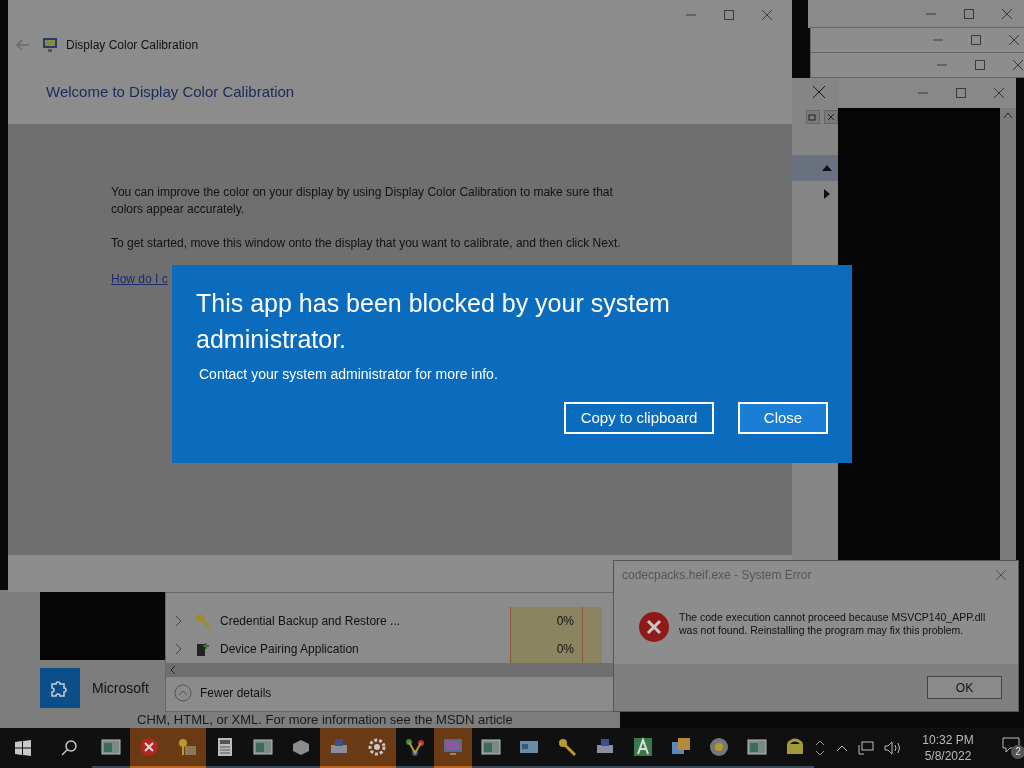 The width and height of the screenshot is (1024, 768). Describe the element at coordinates (170, 91) in the screenshot. I see `page-heading: Welcome to Display Color Calibration` at that location.